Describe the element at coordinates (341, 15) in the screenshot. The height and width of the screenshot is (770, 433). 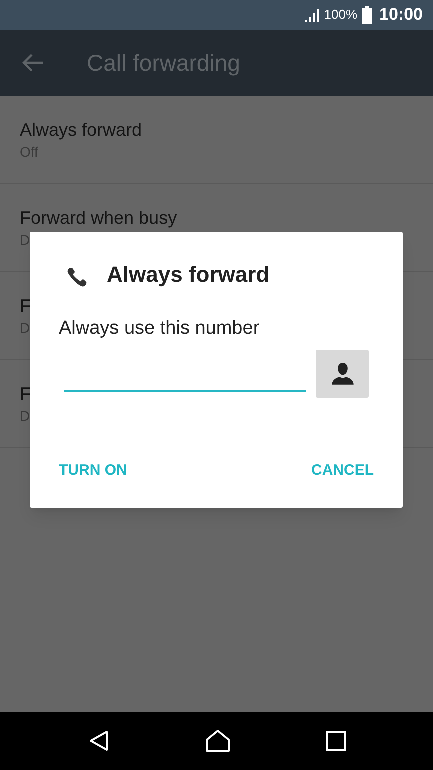
I see `battery-percent: 100%` at that location.